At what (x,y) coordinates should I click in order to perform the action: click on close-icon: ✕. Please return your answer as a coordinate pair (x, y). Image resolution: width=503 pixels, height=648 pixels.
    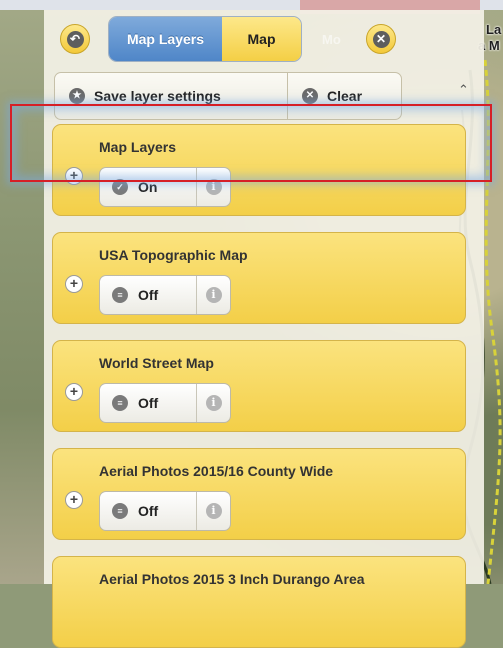
    Looking at the image, I should click on (381, 39).